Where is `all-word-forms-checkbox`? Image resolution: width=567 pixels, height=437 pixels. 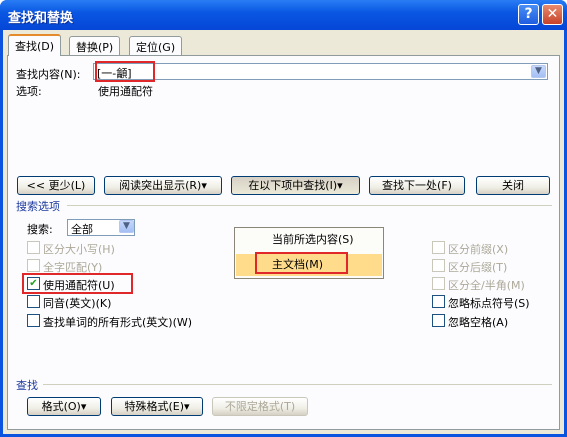
all-word-forms-checkbox is located at coordinates (33, 320).